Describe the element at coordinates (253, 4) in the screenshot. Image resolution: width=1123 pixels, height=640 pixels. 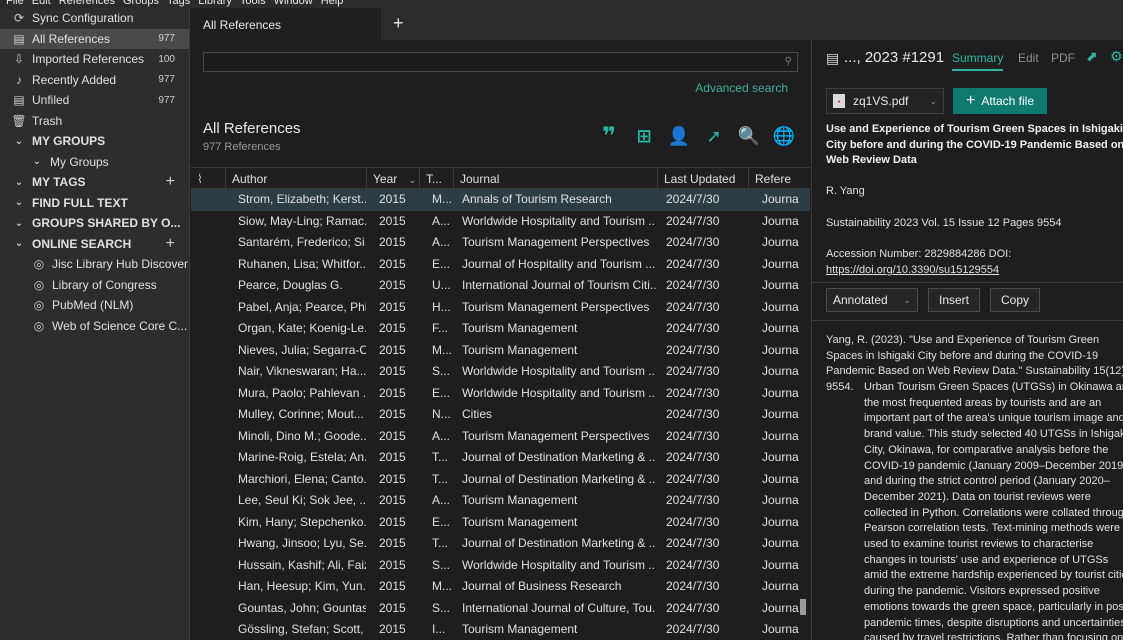
I see `menu-tools: Tools` at that location.